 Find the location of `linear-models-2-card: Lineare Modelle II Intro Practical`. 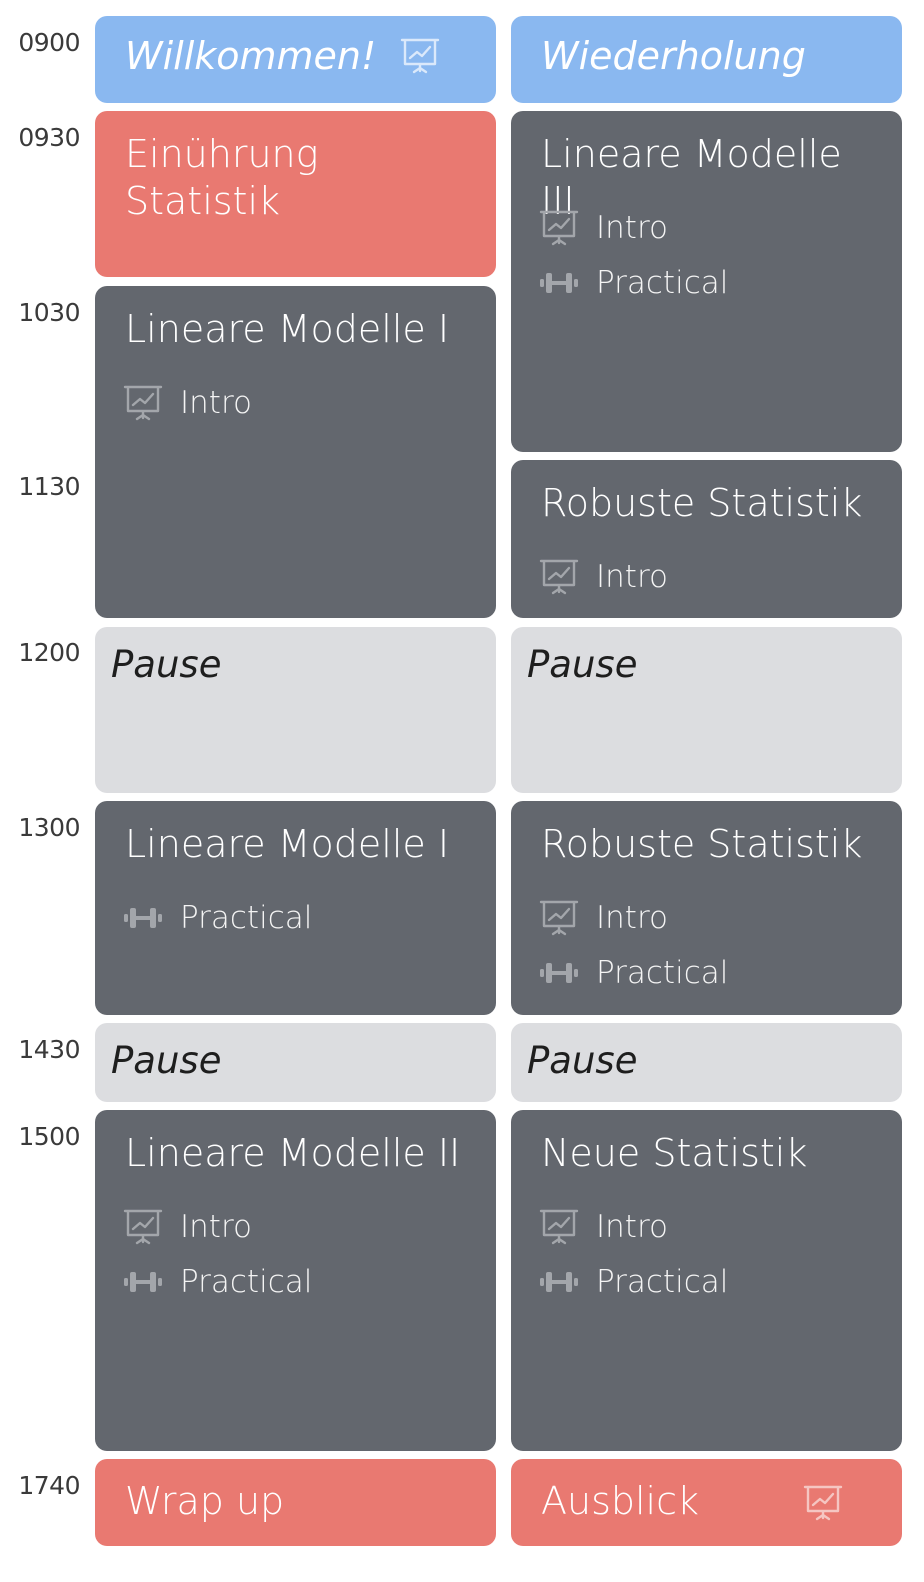

linear-models-2-card: Lineare Modelle II Intro Practical is located at coordinates (295, 1280).